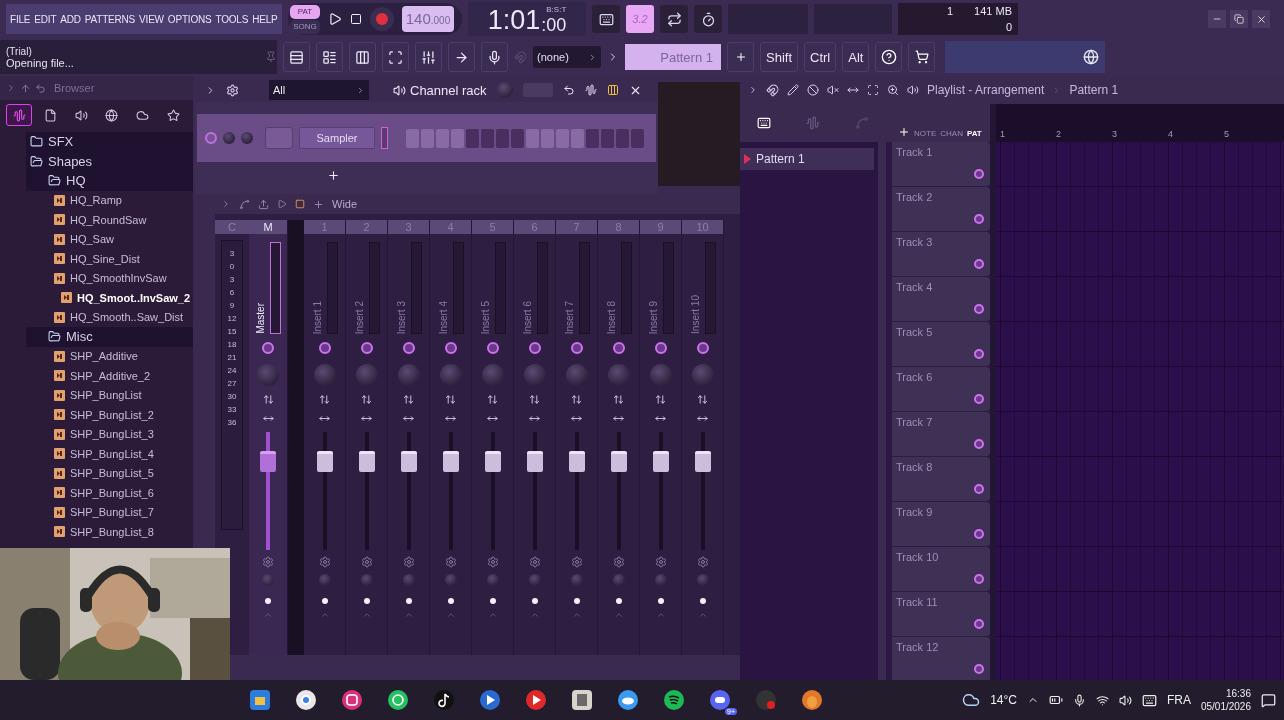 This screenshot has height=720, width=1284. Describe the element at coordinates (382, 19) in the screenshot. I see `record-button` at that location.